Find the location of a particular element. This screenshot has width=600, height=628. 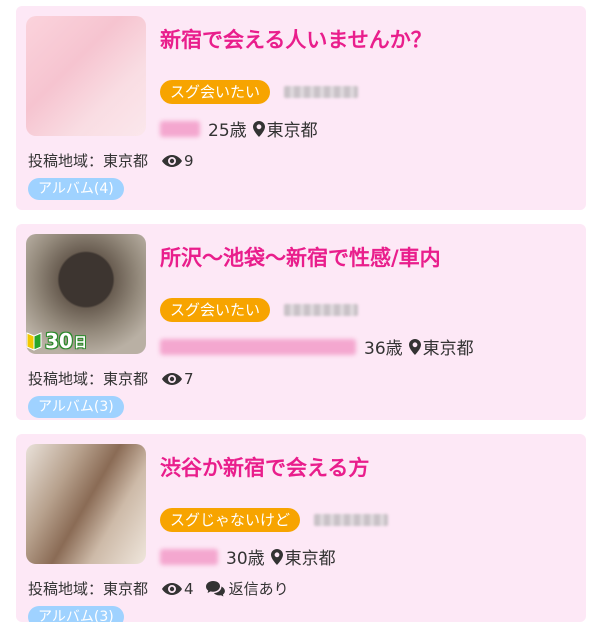

post-title: 渋谷か新宿で会える方 is located at coordinates (368, 467).